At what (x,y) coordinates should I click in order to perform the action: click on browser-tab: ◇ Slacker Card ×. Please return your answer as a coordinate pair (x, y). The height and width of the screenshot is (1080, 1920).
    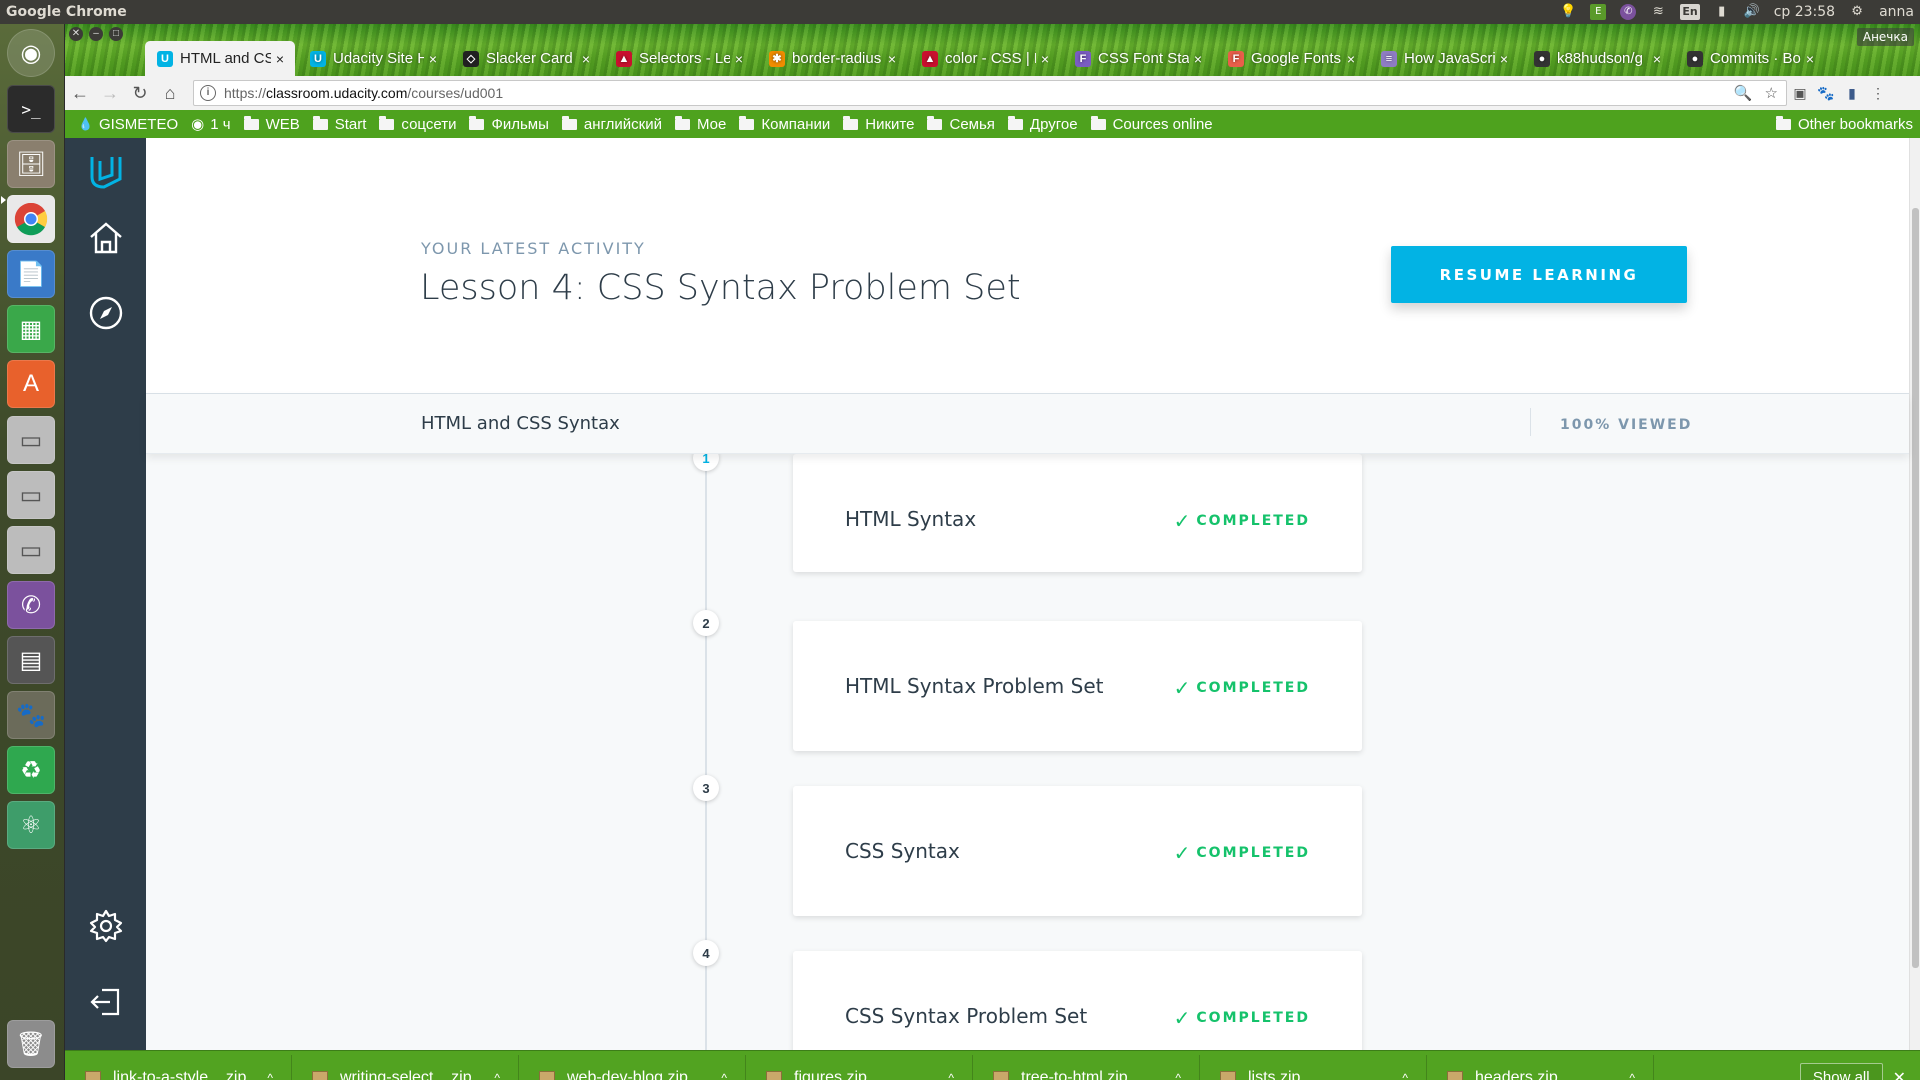
    Looking at the image, I should click on (526, 58).